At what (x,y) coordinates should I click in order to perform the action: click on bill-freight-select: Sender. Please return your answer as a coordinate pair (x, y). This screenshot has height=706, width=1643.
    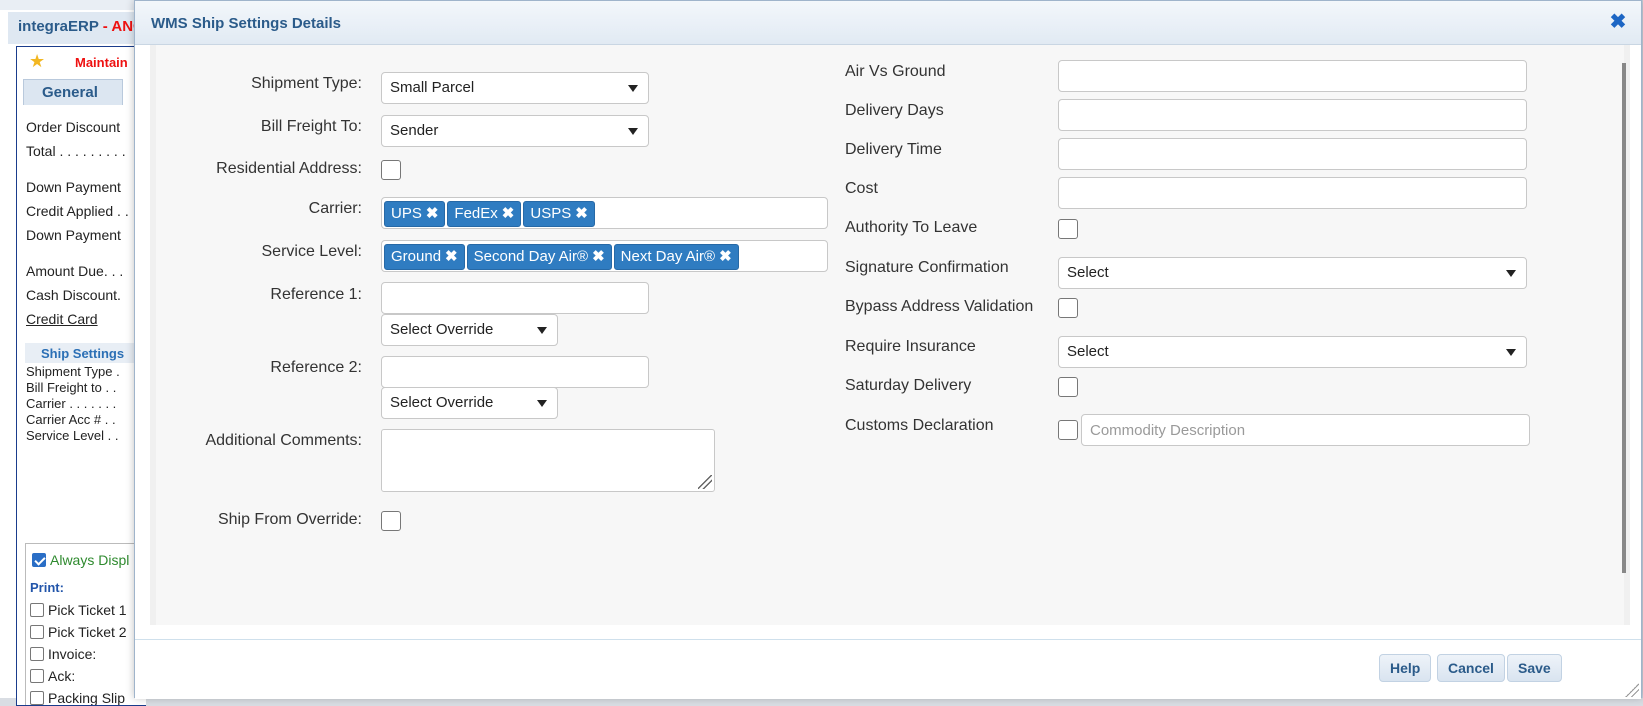
    Looking at the image, I should click on (515, 131).